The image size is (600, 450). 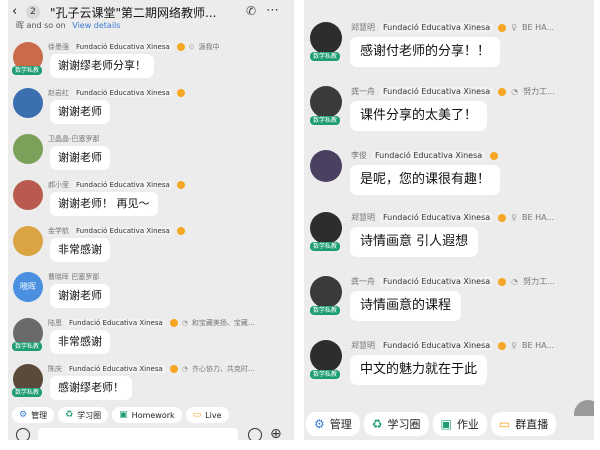 What do you see at coordinates (414, 242) in the screenshot?
I see `message-bubble: 诗情画意 引人遐想` at bounding box center [414, 242].